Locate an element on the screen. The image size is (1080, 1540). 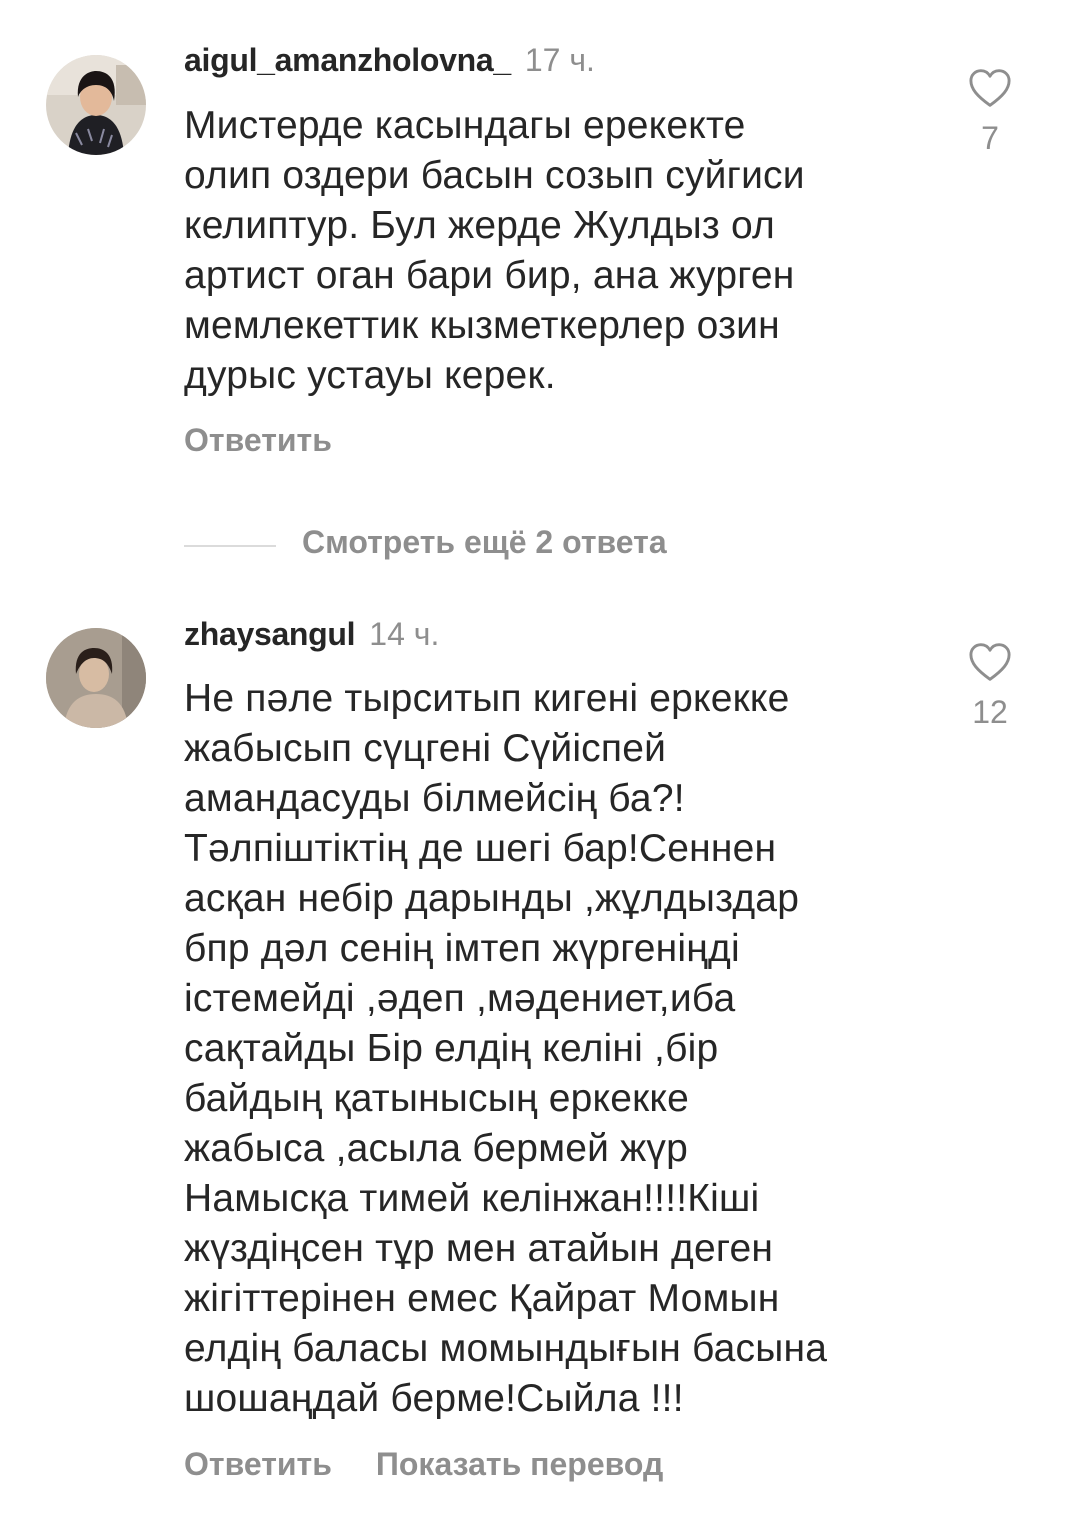
username: zhaysangul is located at coordinates (270, 634).